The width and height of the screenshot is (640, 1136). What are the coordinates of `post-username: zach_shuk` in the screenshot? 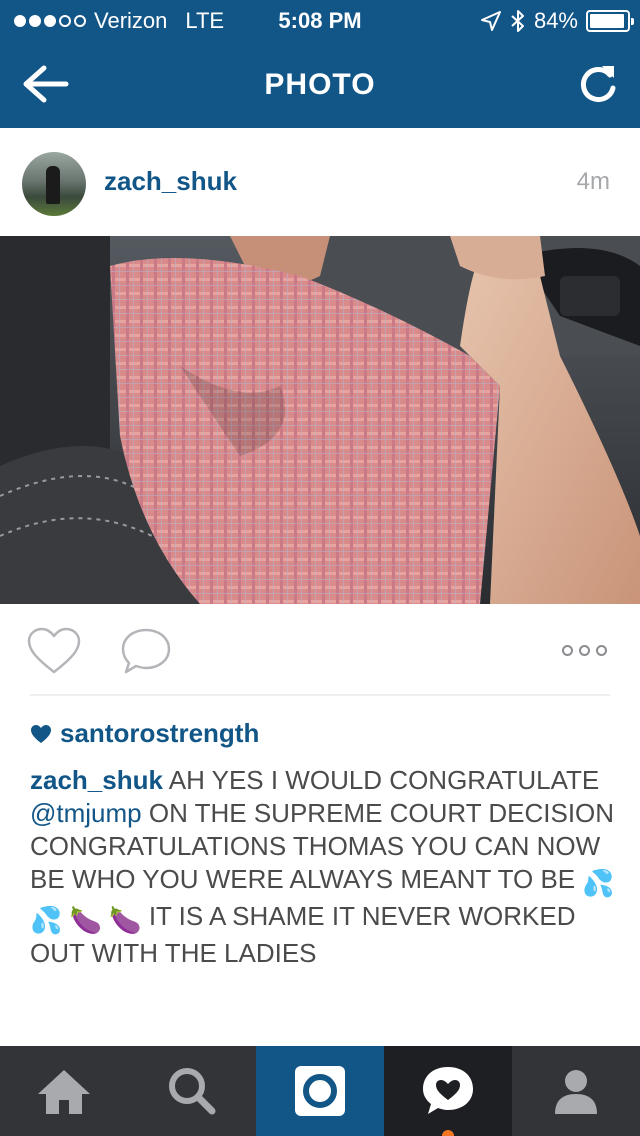 It's located at (170, 181).